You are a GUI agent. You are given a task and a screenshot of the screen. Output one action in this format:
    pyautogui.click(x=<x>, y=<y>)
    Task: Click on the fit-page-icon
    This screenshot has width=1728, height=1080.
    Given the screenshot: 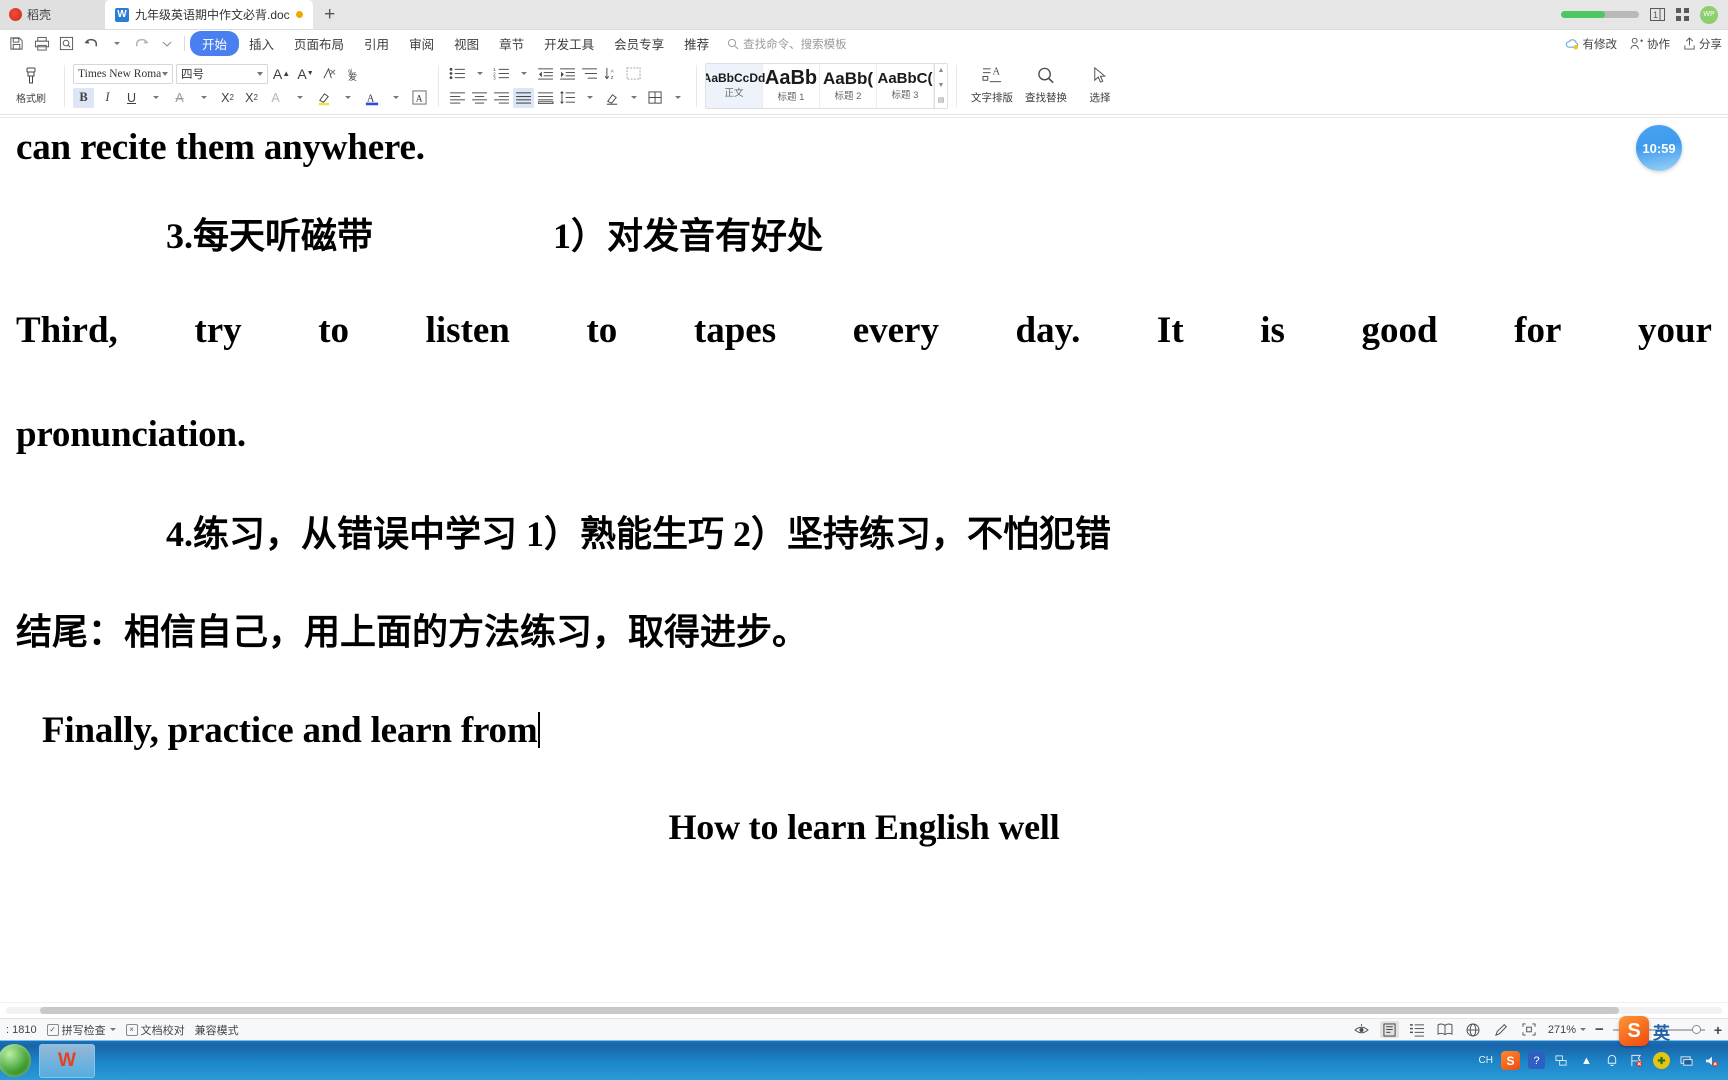 What is the action you would take?
    pyautogui.click(x=1529, y=1029)
    